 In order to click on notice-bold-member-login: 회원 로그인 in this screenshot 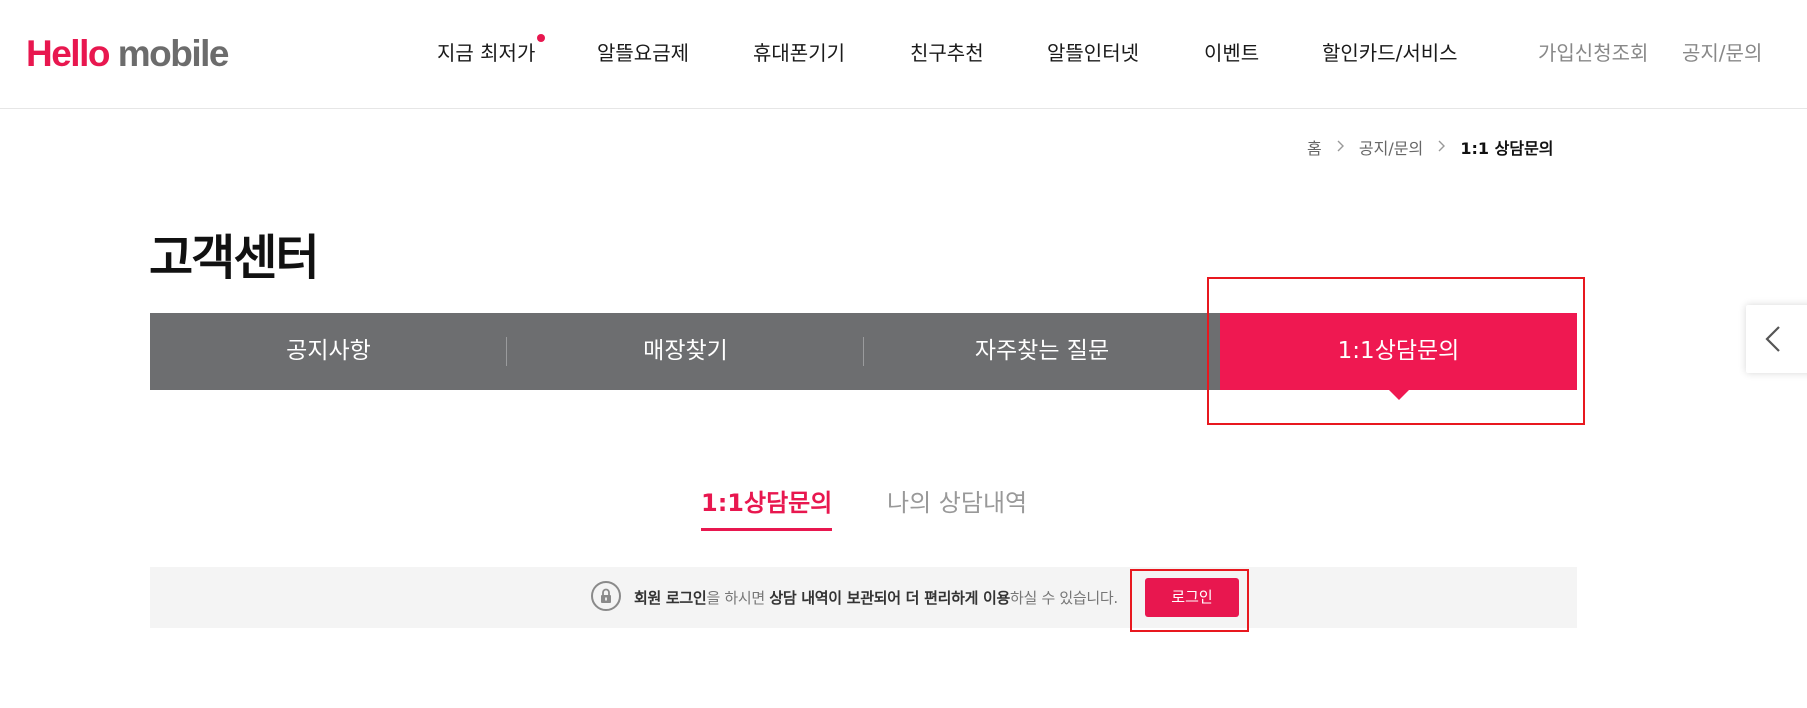, I will do `click(670, 598)`.